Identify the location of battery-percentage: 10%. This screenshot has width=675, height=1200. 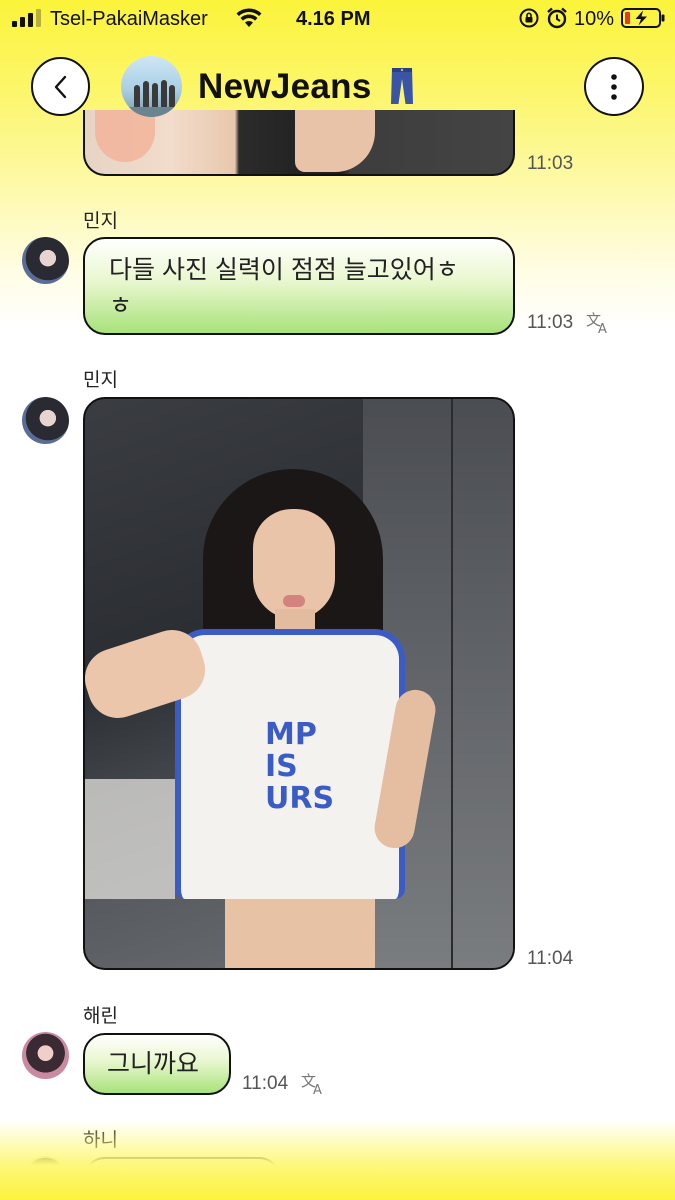
(594, 19).